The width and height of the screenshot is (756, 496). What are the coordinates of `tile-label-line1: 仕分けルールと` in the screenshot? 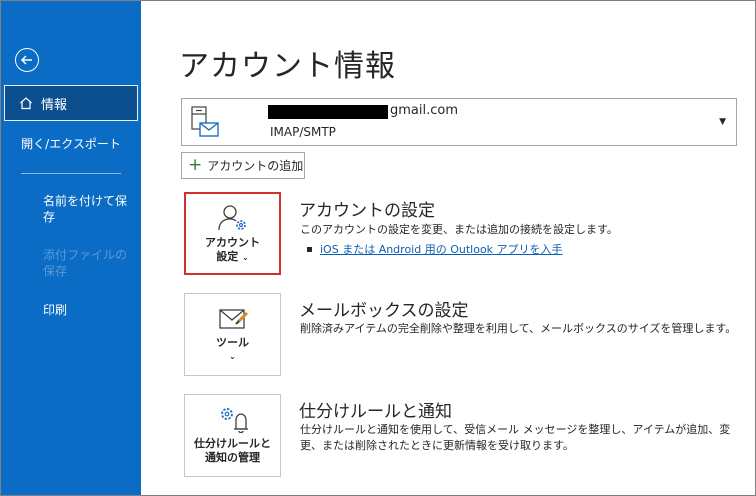 It's located at (232, 443).